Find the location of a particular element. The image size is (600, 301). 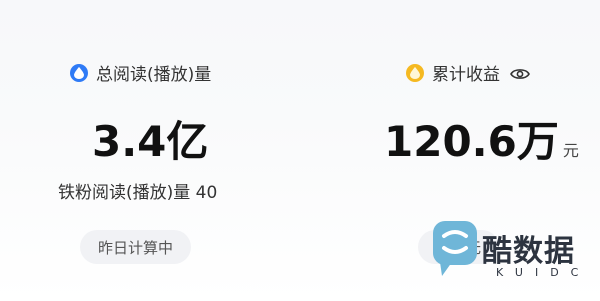

watermark-logo-icon is located at coordinates (455, 248).